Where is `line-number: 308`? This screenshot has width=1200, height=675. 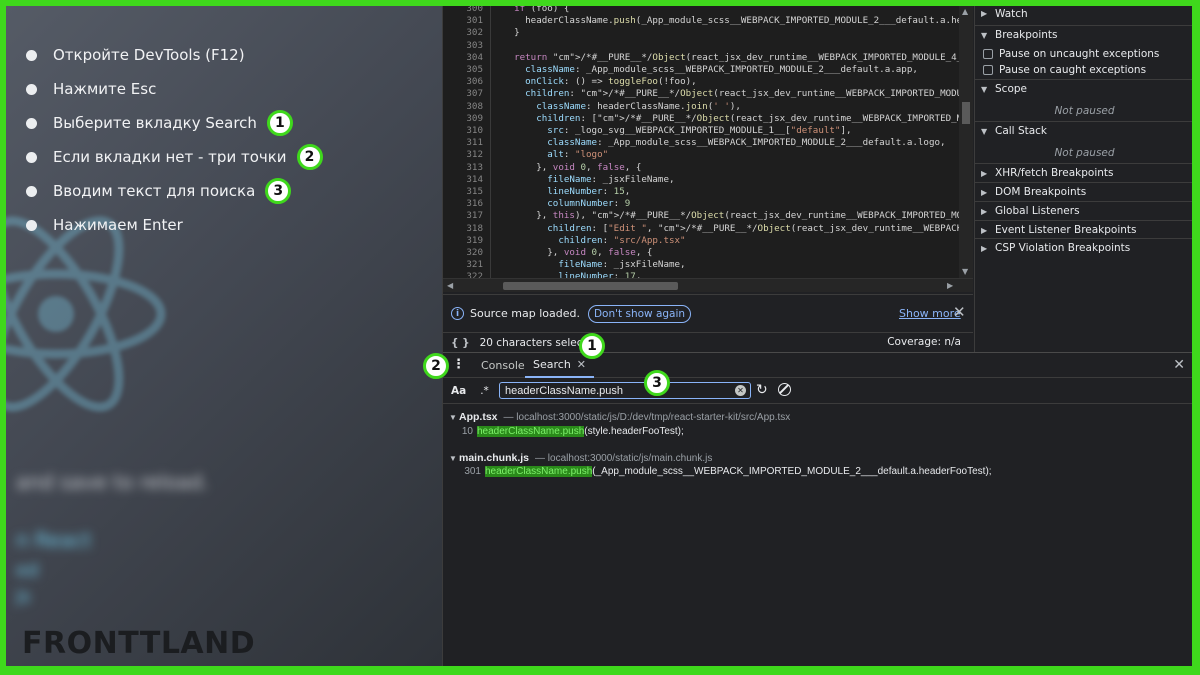 line-number: 308 is located at coordinates (474, 106).